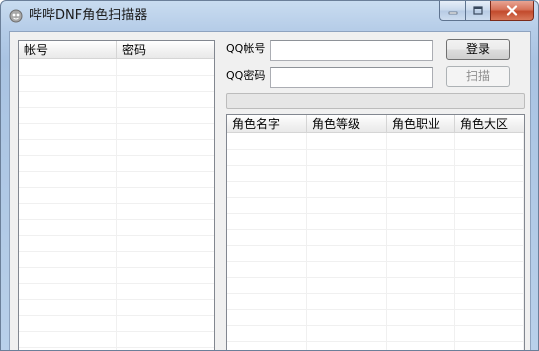 Image resolution: width=539 pixels, height=351 pixels. I want to click on column-header-role-name: 角色名字, so click(267, 124).